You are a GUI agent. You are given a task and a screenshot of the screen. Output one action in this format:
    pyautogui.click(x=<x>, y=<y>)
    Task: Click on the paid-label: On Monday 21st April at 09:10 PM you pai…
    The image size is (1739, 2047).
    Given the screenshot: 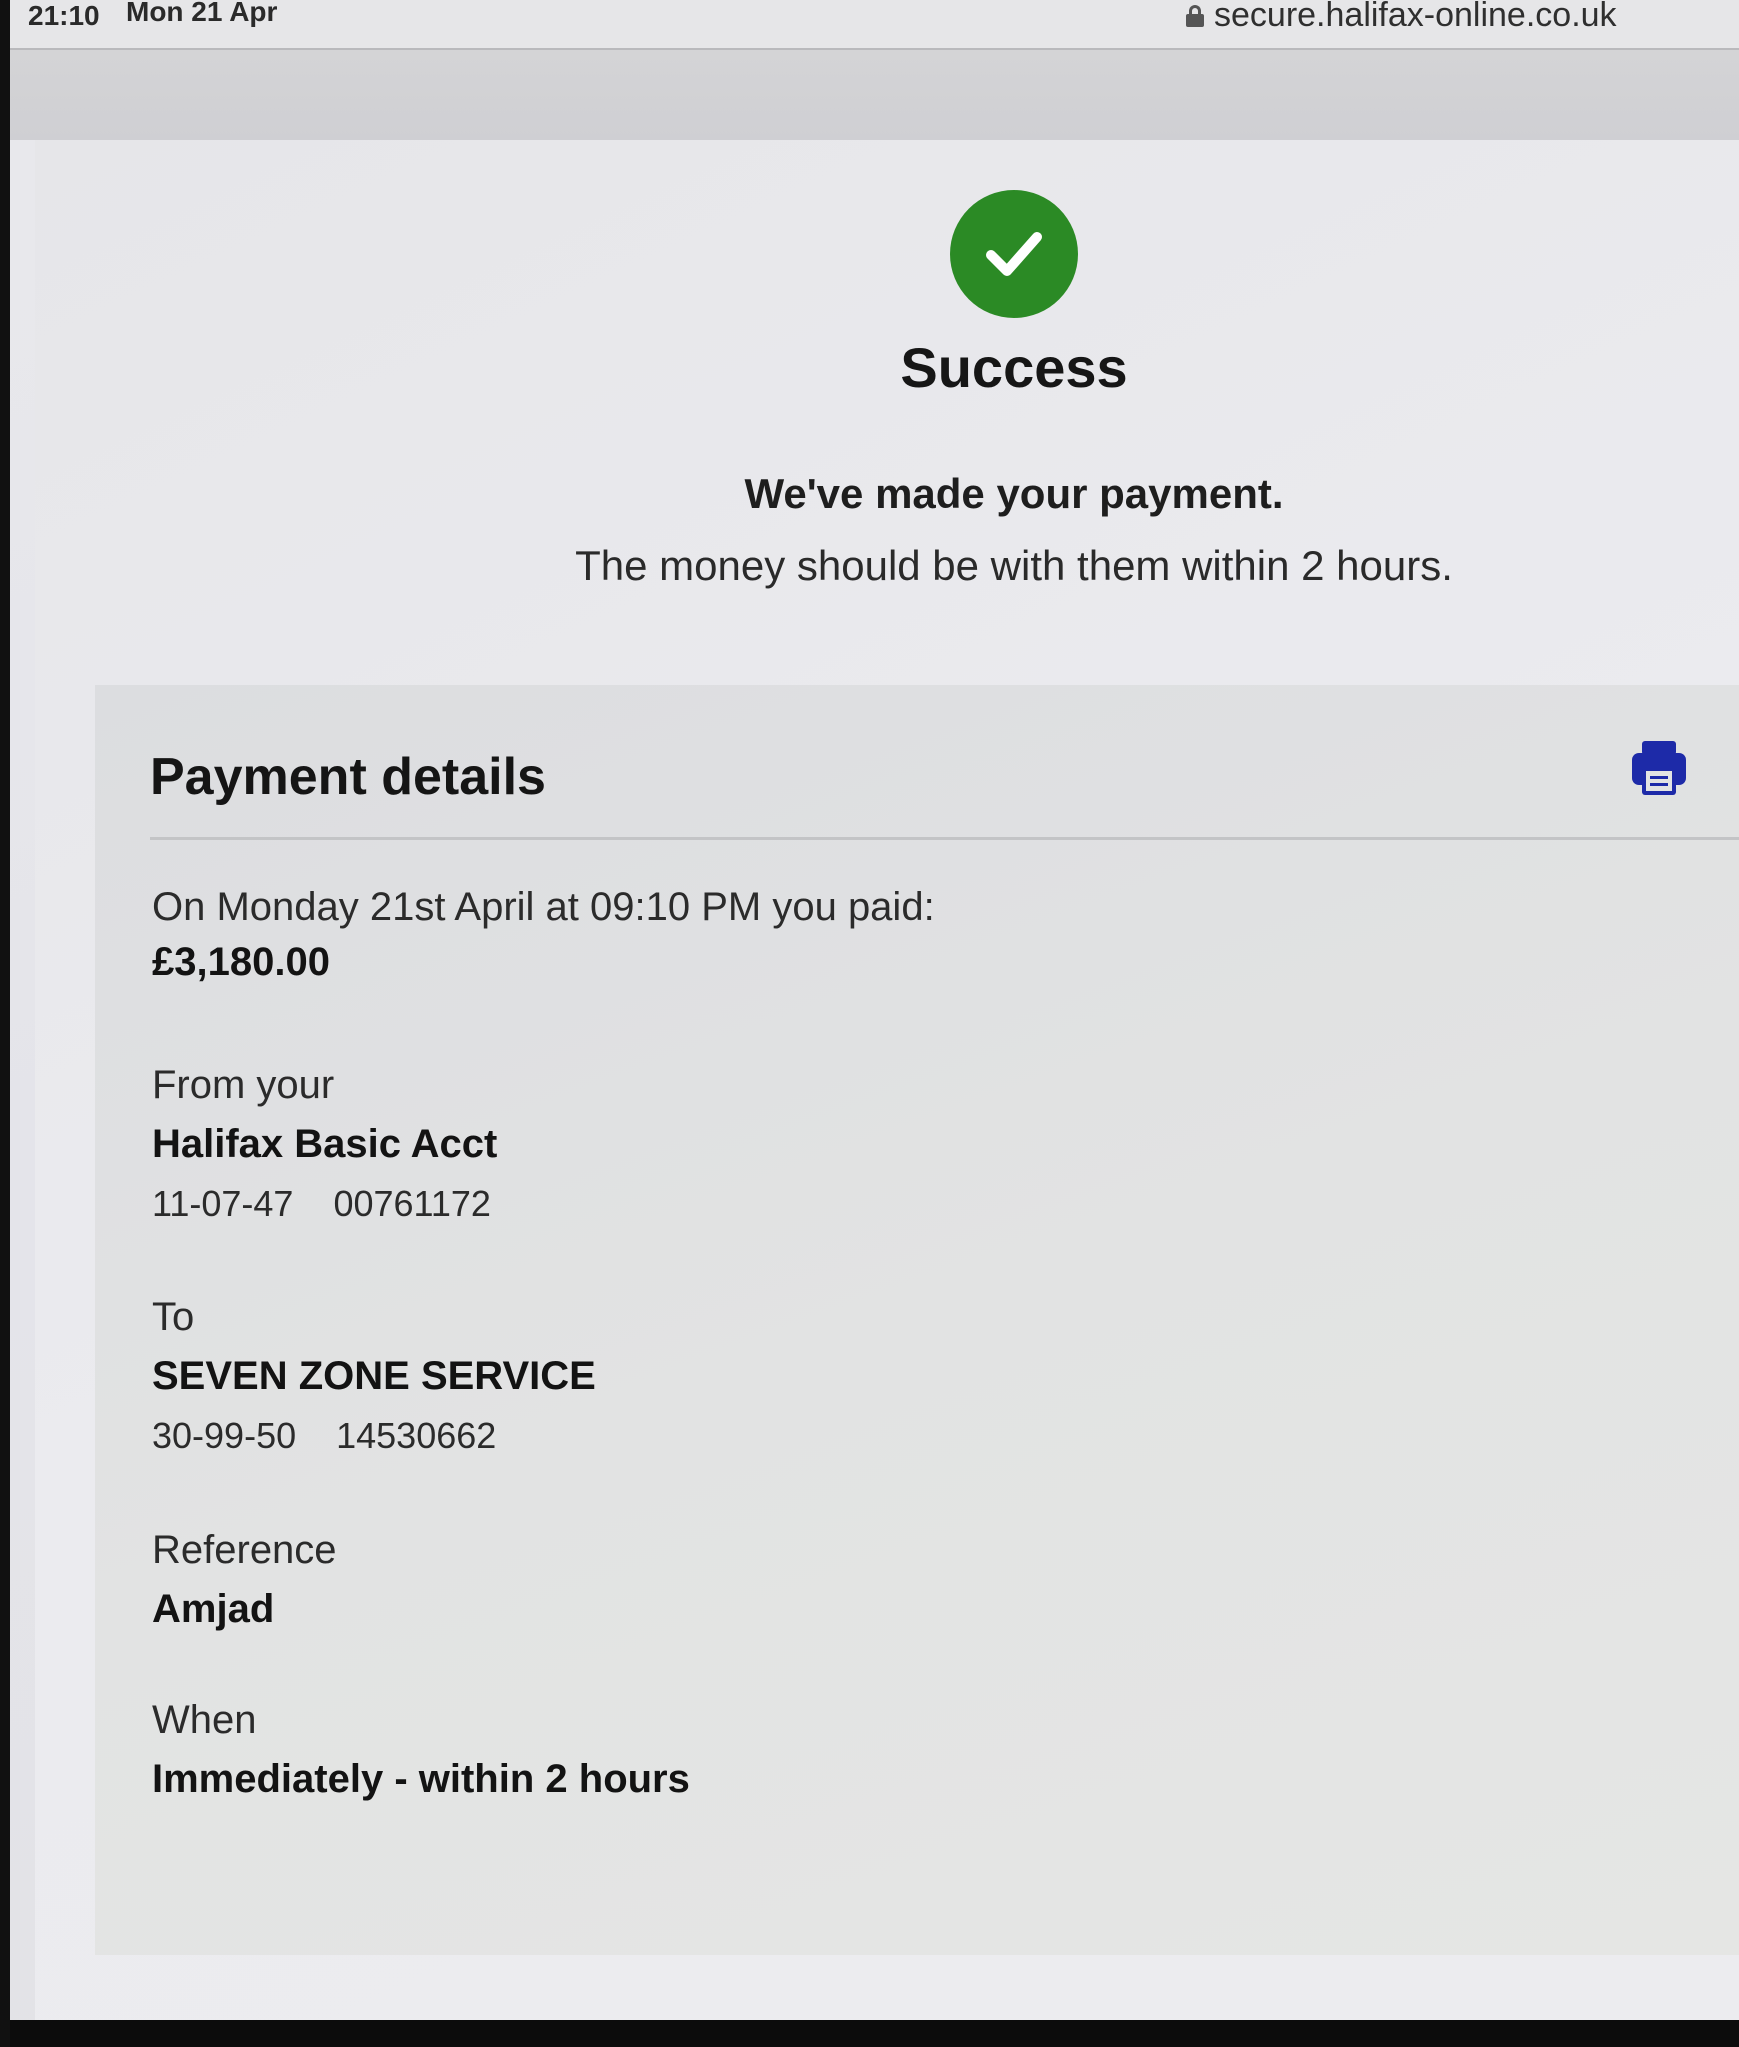 What is the action you would take?
    pyautogui.click(x=543, y=907)
    